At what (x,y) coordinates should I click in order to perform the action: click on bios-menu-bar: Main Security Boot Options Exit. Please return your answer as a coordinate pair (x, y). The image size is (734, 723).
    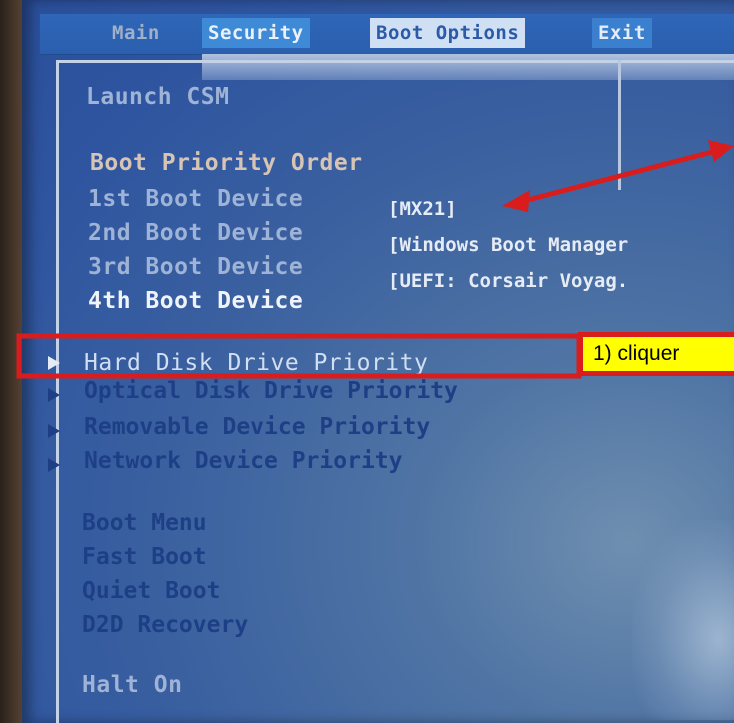
    Looking at the image, I should click on (387, 34).